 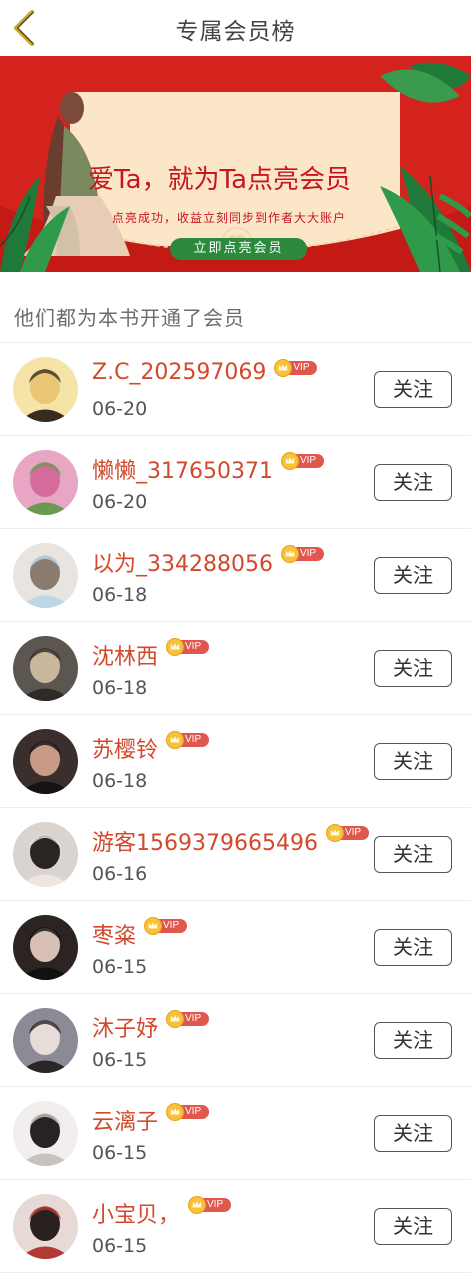 I want to click on member-name: 小宝贝，, so click(x=136, y=1213).